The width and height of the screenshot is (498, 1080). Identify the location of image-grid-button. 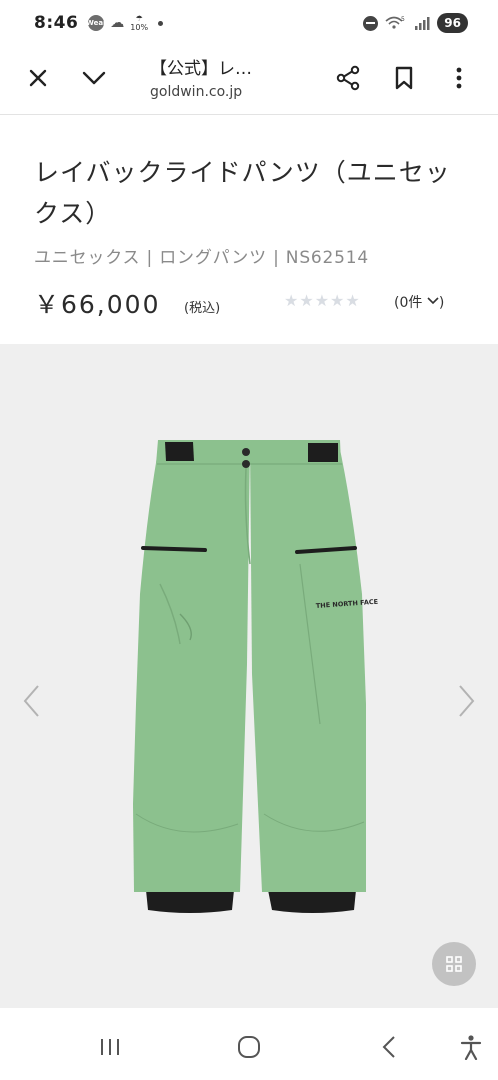
(454, 964).